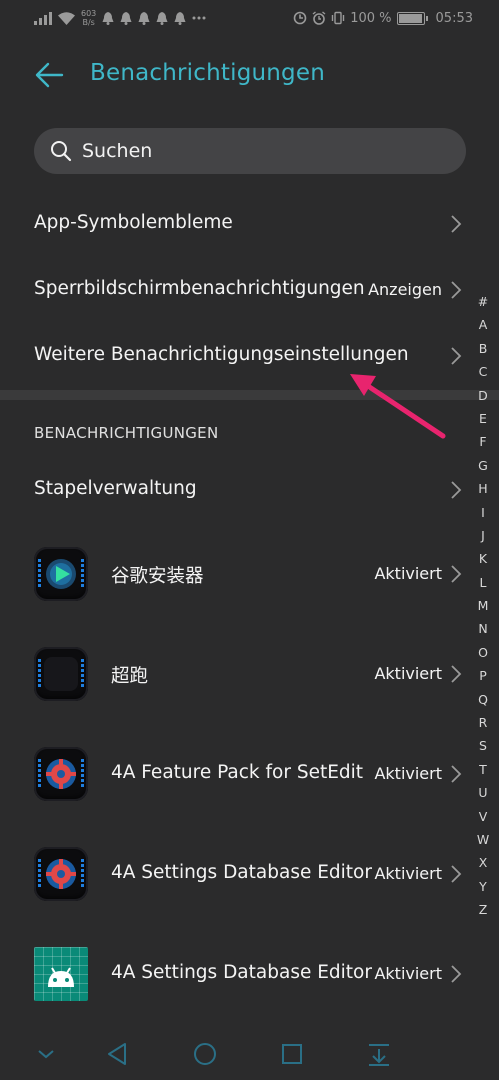 Image resolution: width=499 pixels, height=1080 pixels. Describe the element at coordinates (157, 576) in the screenshot. I see `app-name: 谷歌安装器` at that location.